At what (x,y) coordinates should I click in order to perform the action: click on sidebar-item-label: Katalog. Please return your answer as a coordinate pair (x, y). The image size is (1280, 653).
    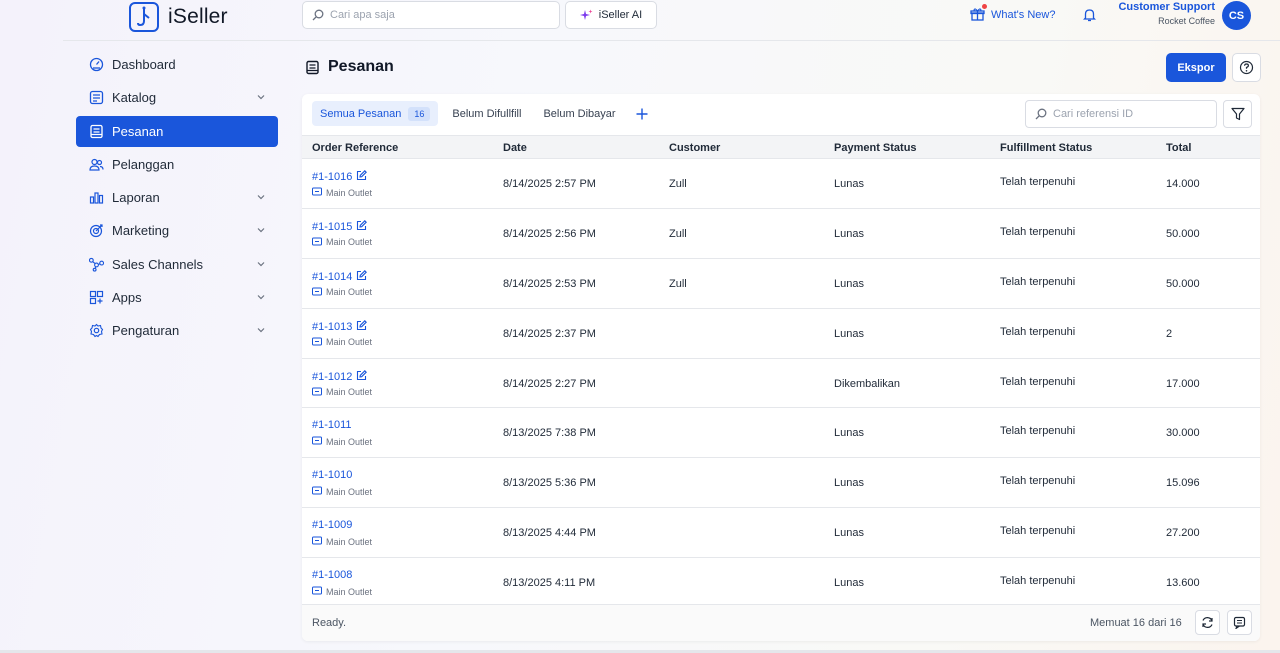
    Looking at the image, I should click on (134, 98).